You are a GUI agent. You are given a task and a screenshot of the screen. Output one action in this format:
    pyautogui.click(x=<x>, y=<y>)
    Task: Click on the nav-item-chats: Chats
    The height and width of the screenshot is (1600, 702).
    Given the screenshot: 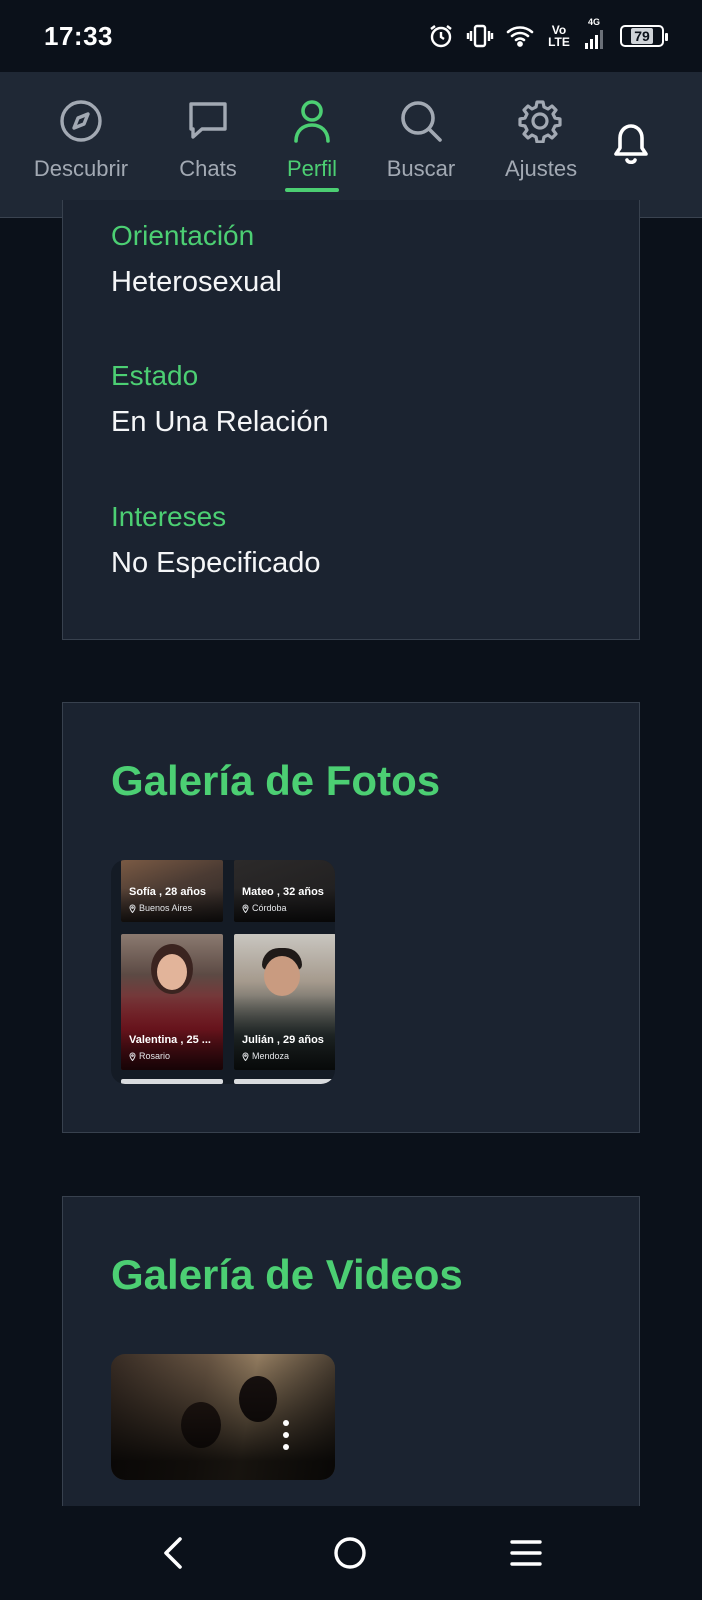 What is the action you would take?
    pyautogui.click(x=208, y=139)
    